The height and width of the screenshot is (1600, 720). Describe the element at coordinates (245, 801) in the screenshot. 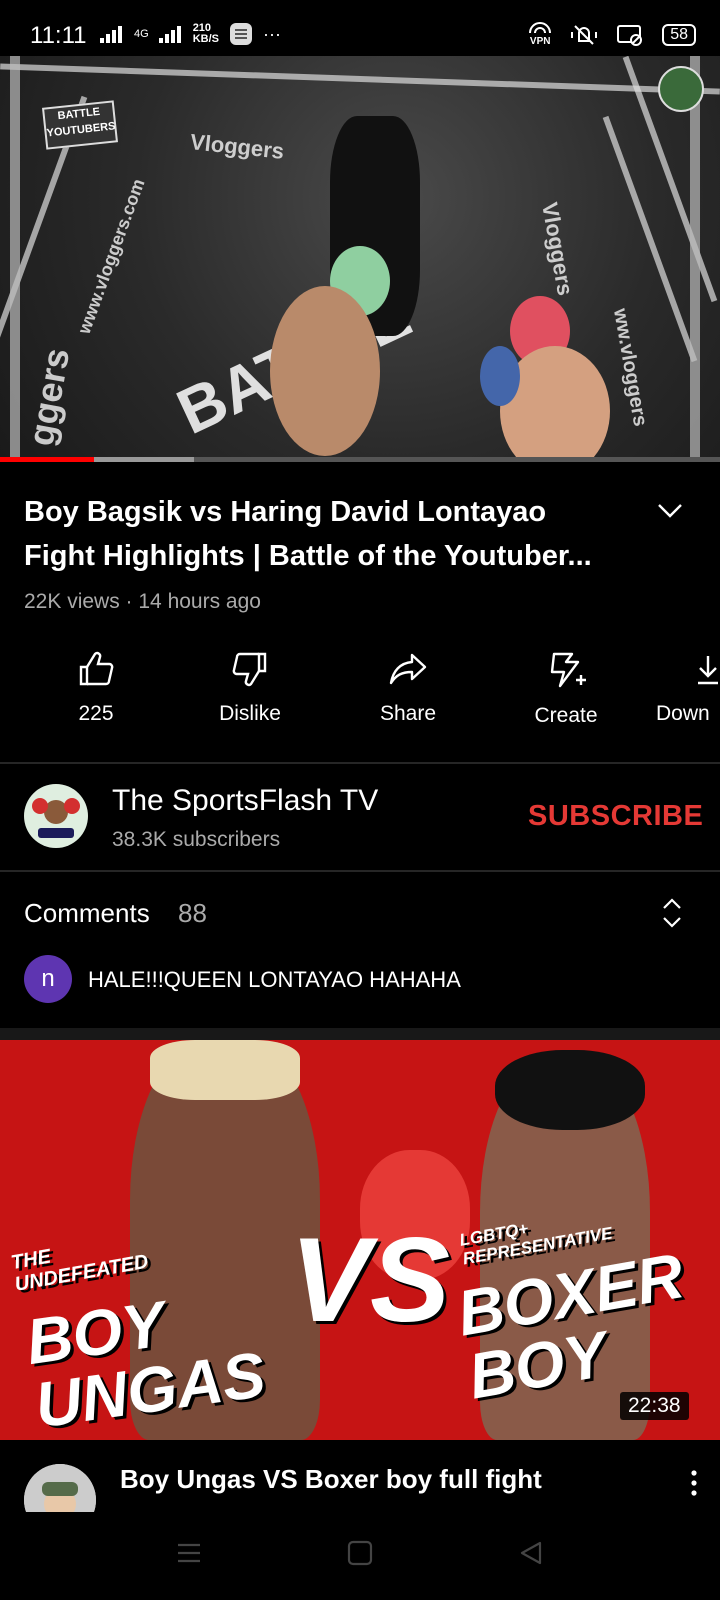

I see `channel-name: The SportsFlash TV` at that location.